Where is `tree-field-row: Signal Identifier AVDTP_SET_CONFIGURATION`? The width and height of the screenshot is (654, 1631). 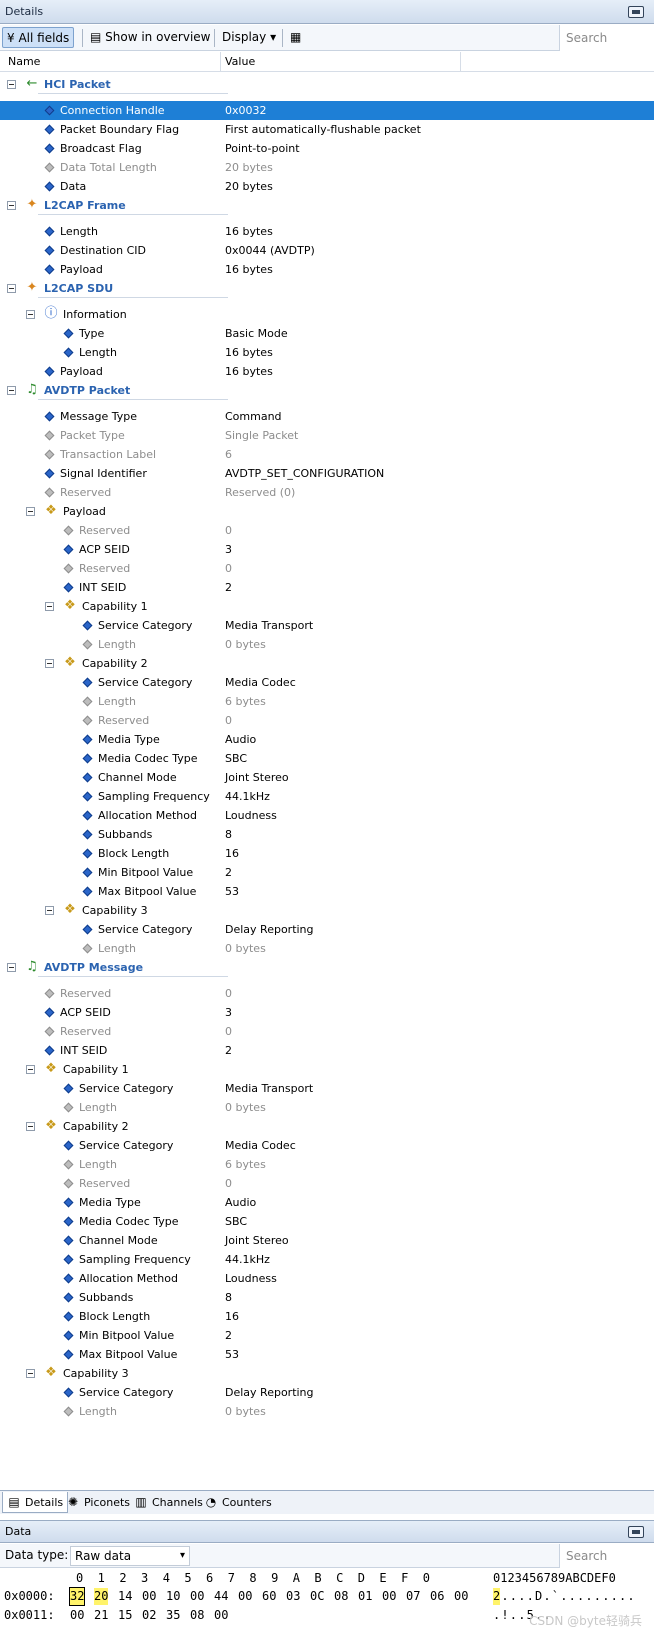
tree-field-row: Signal Identifier AVDTP_SET_CONFIGURATION is located at coordinates (327, 473).